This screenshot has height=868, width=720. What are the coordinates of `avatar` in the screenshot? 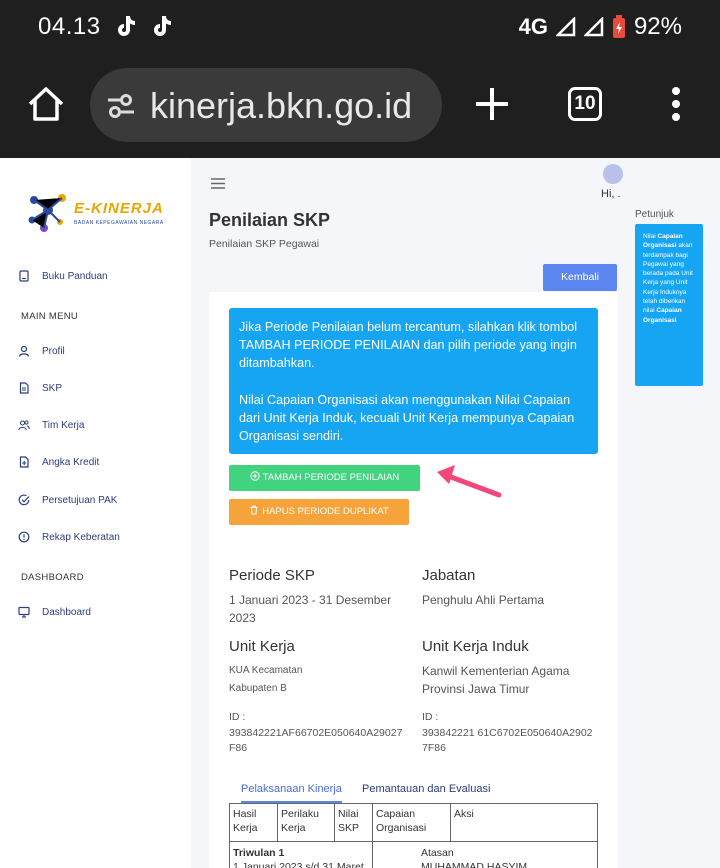 It's located at (613, 174).